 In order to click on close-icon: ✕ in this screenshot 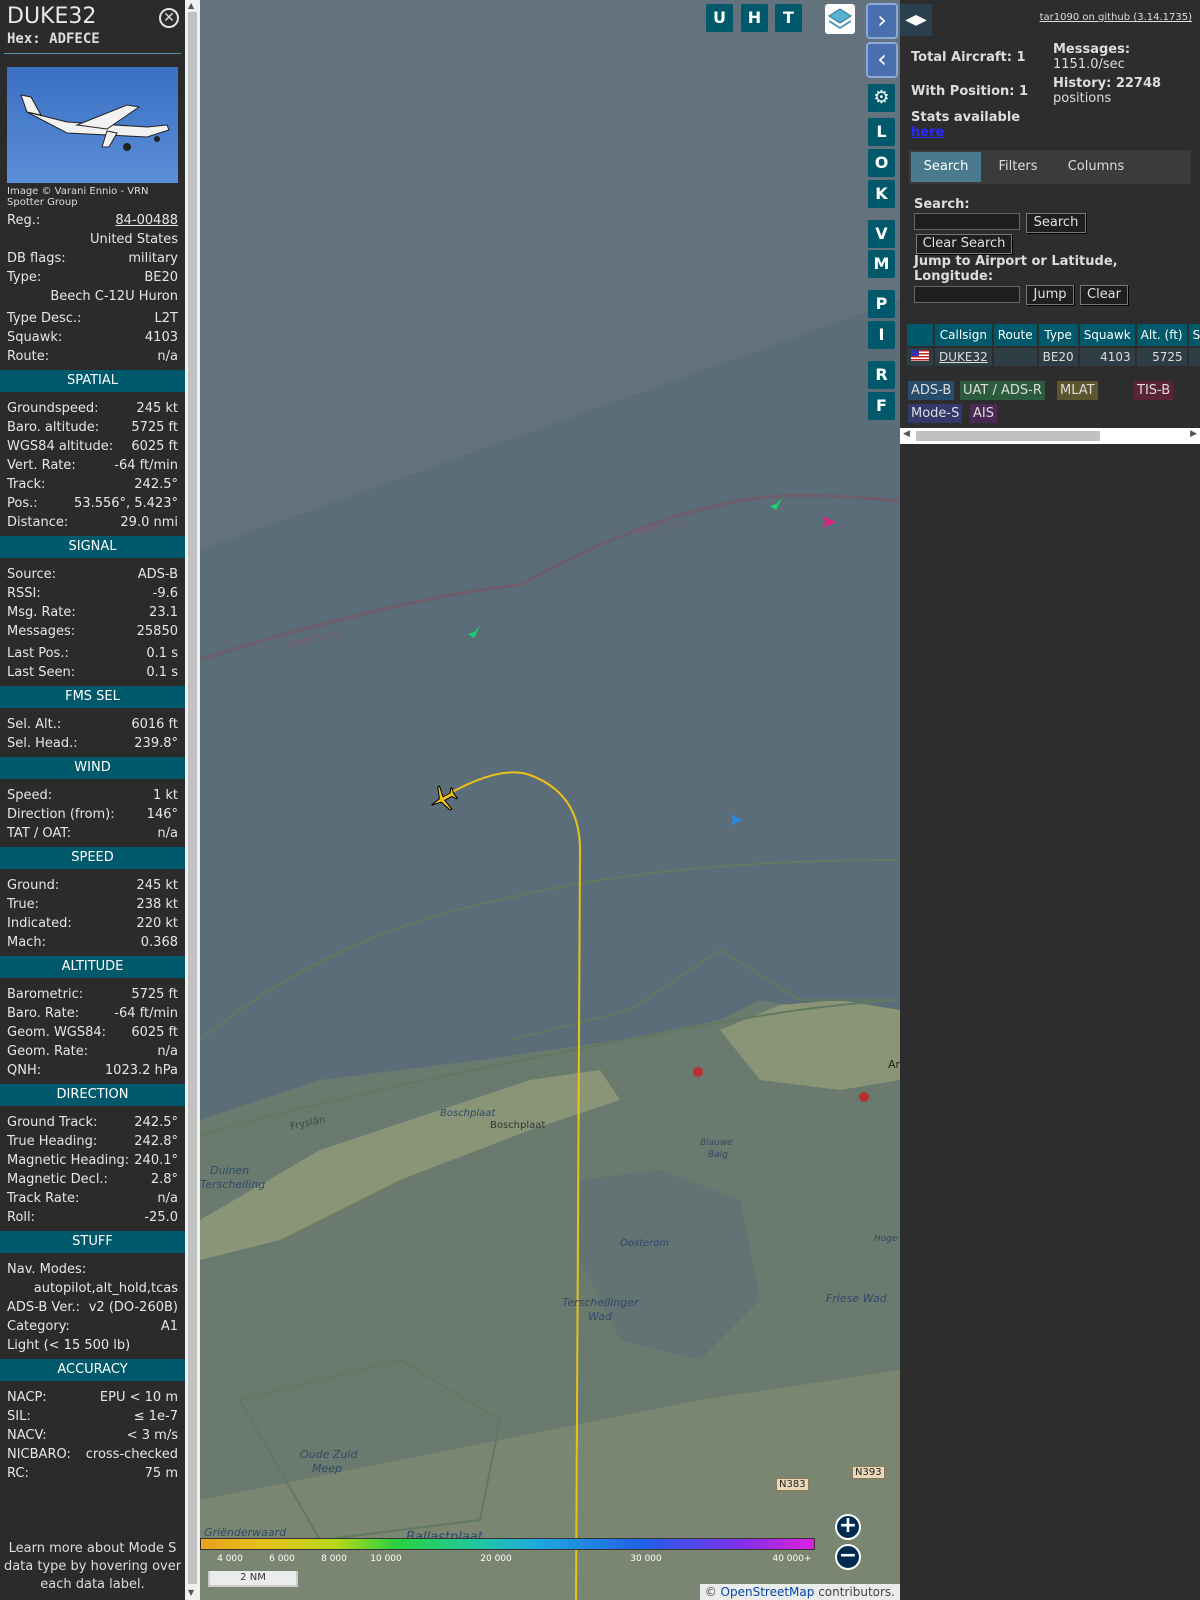, I will do `click(169, 18)`.